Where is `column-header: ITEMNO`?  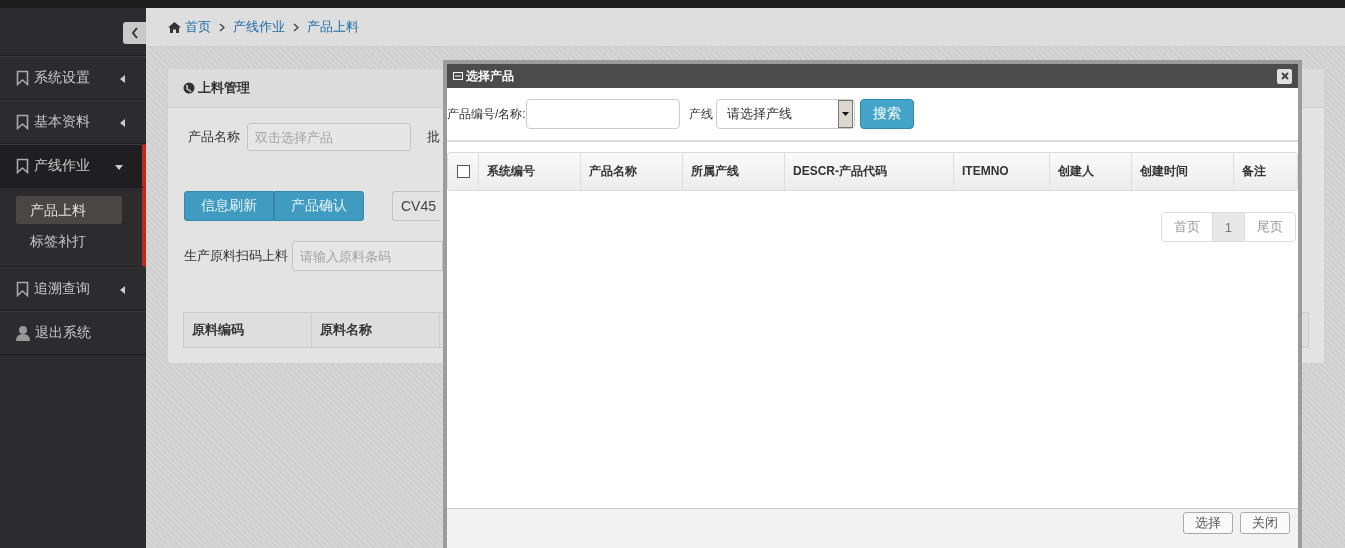 column-header: ITEMNO is located at coordinates (1001, 171).